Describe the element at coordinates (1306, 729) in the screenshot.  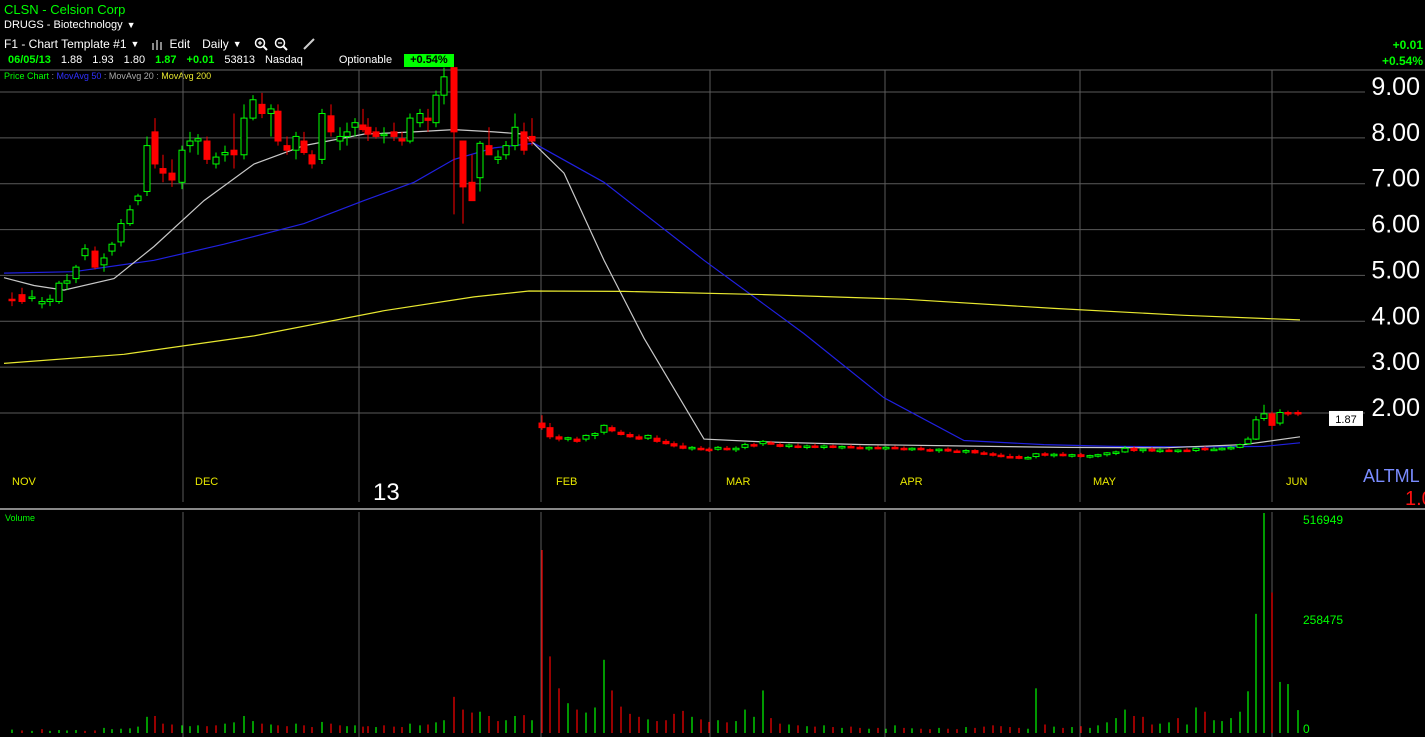
I see `volume-tick-label: 0` at that location.